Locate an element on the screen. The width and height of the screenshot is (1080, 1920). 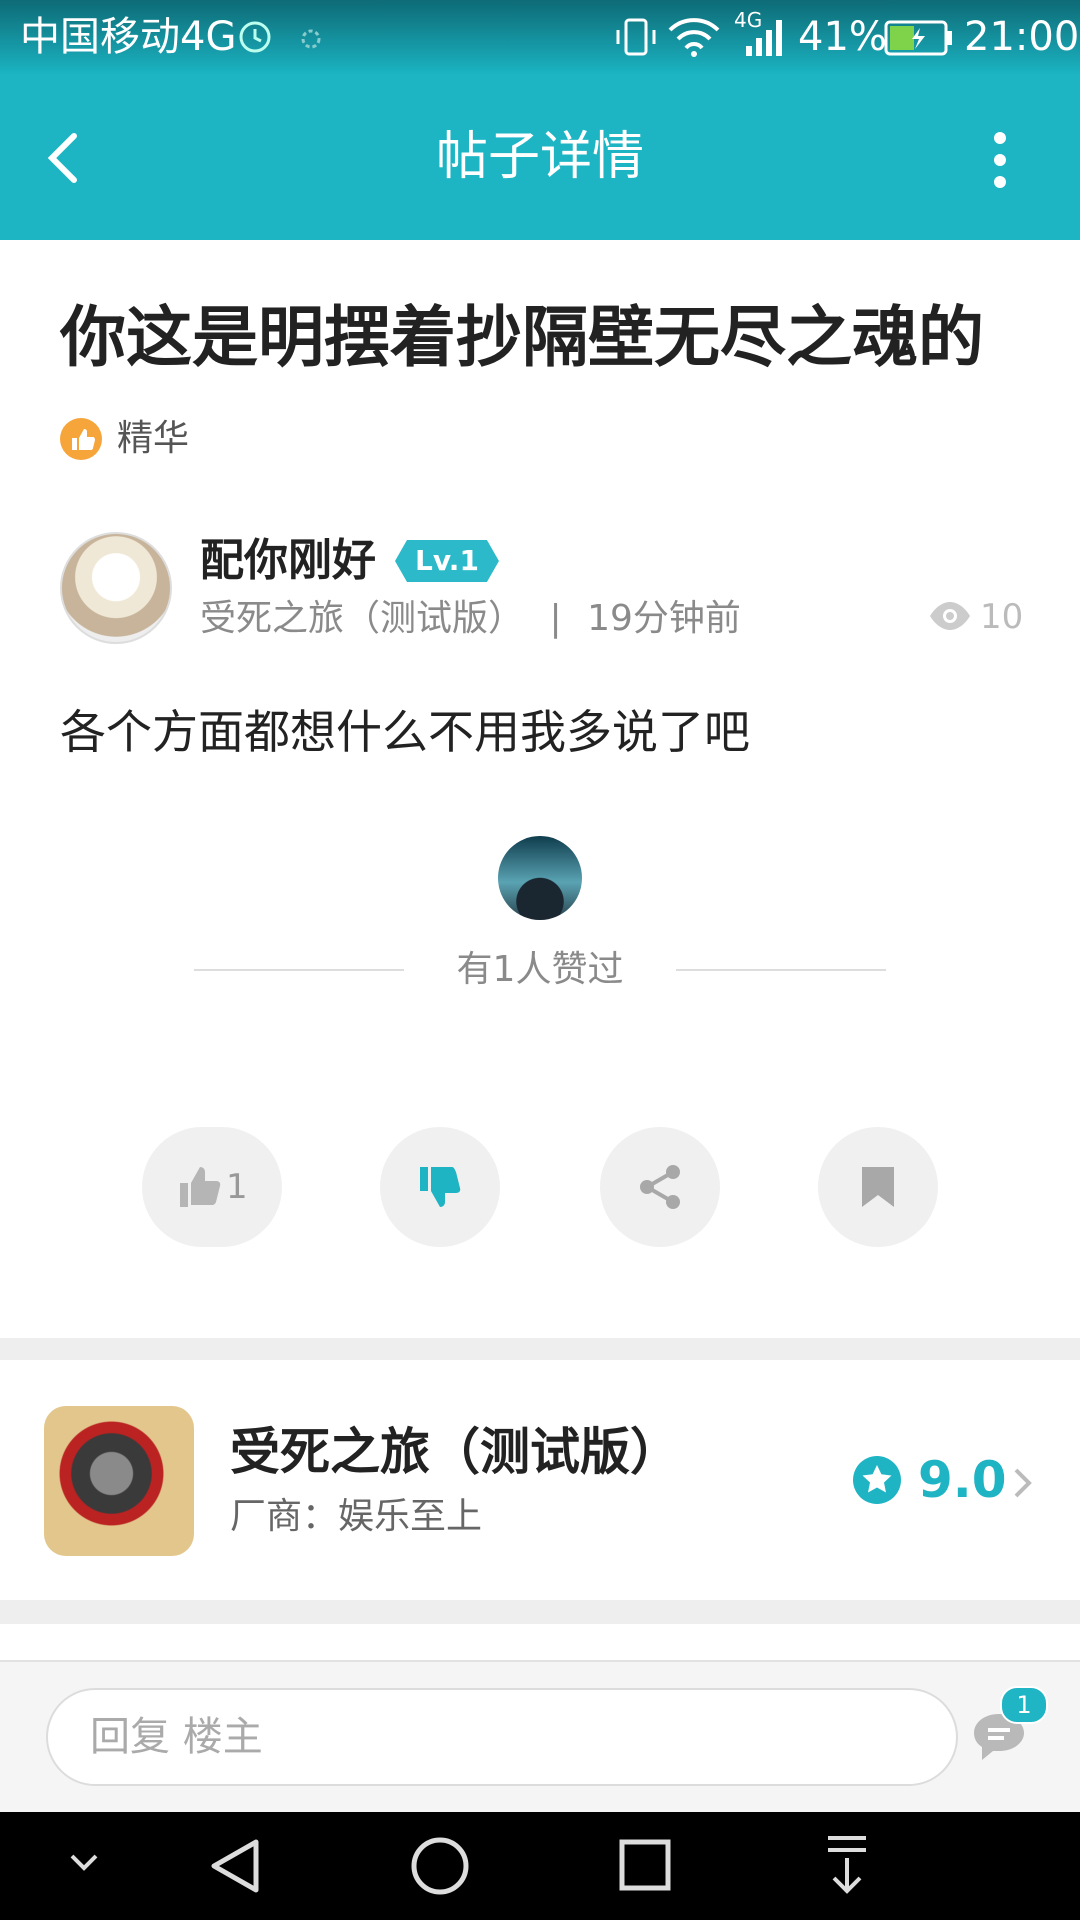
sync-icon is located at coordinates (311, 39).